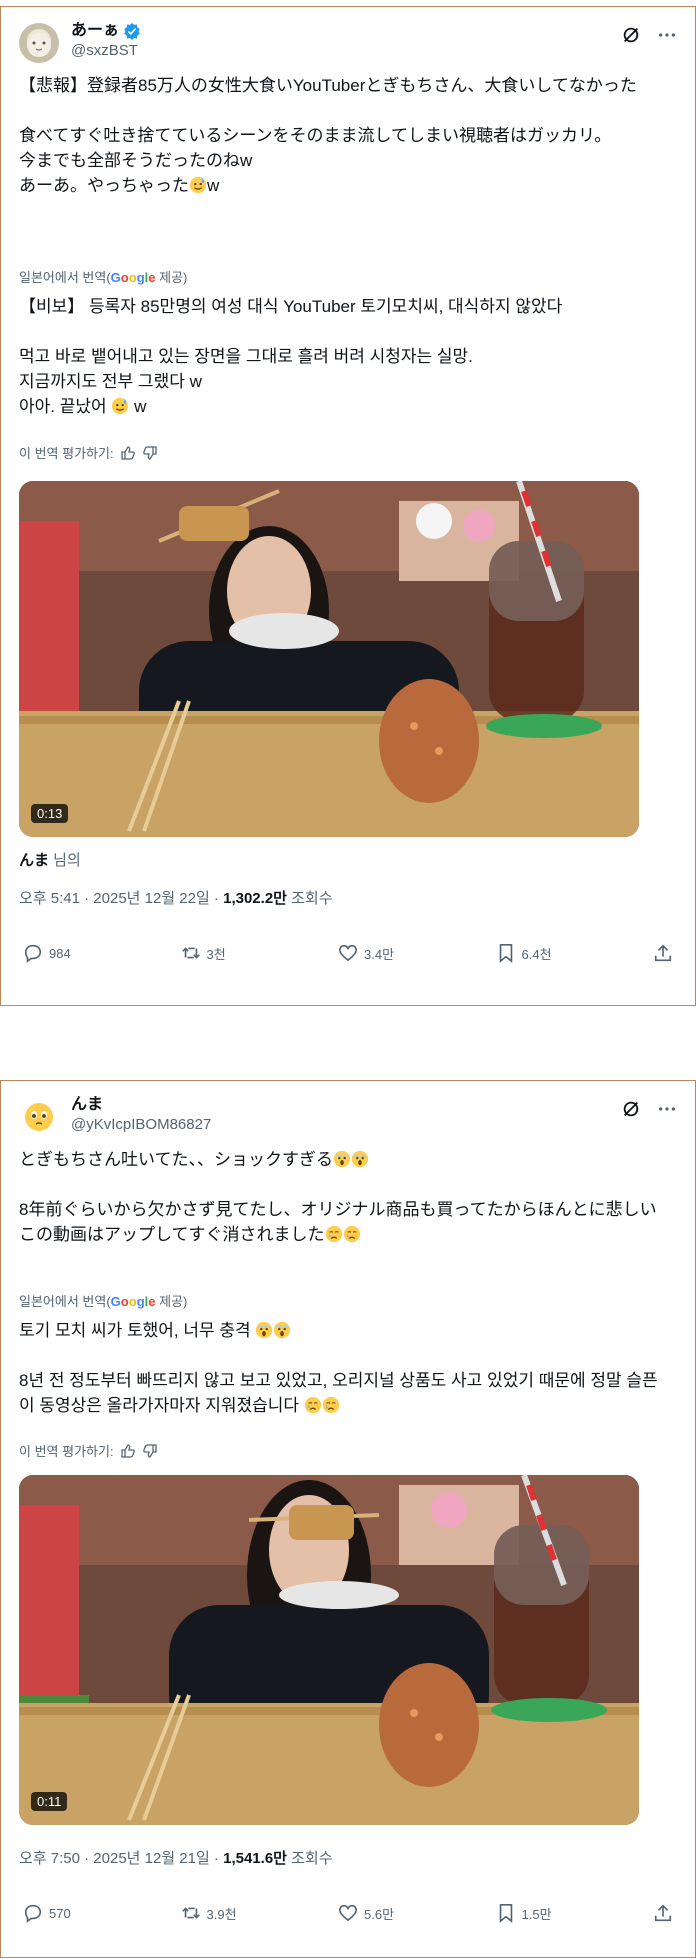 The height and width of the screenshot is (1958, 696). I want to click on tweet-actions: 570 3.9천 5.6만 1.5만, so click(348, 1913).